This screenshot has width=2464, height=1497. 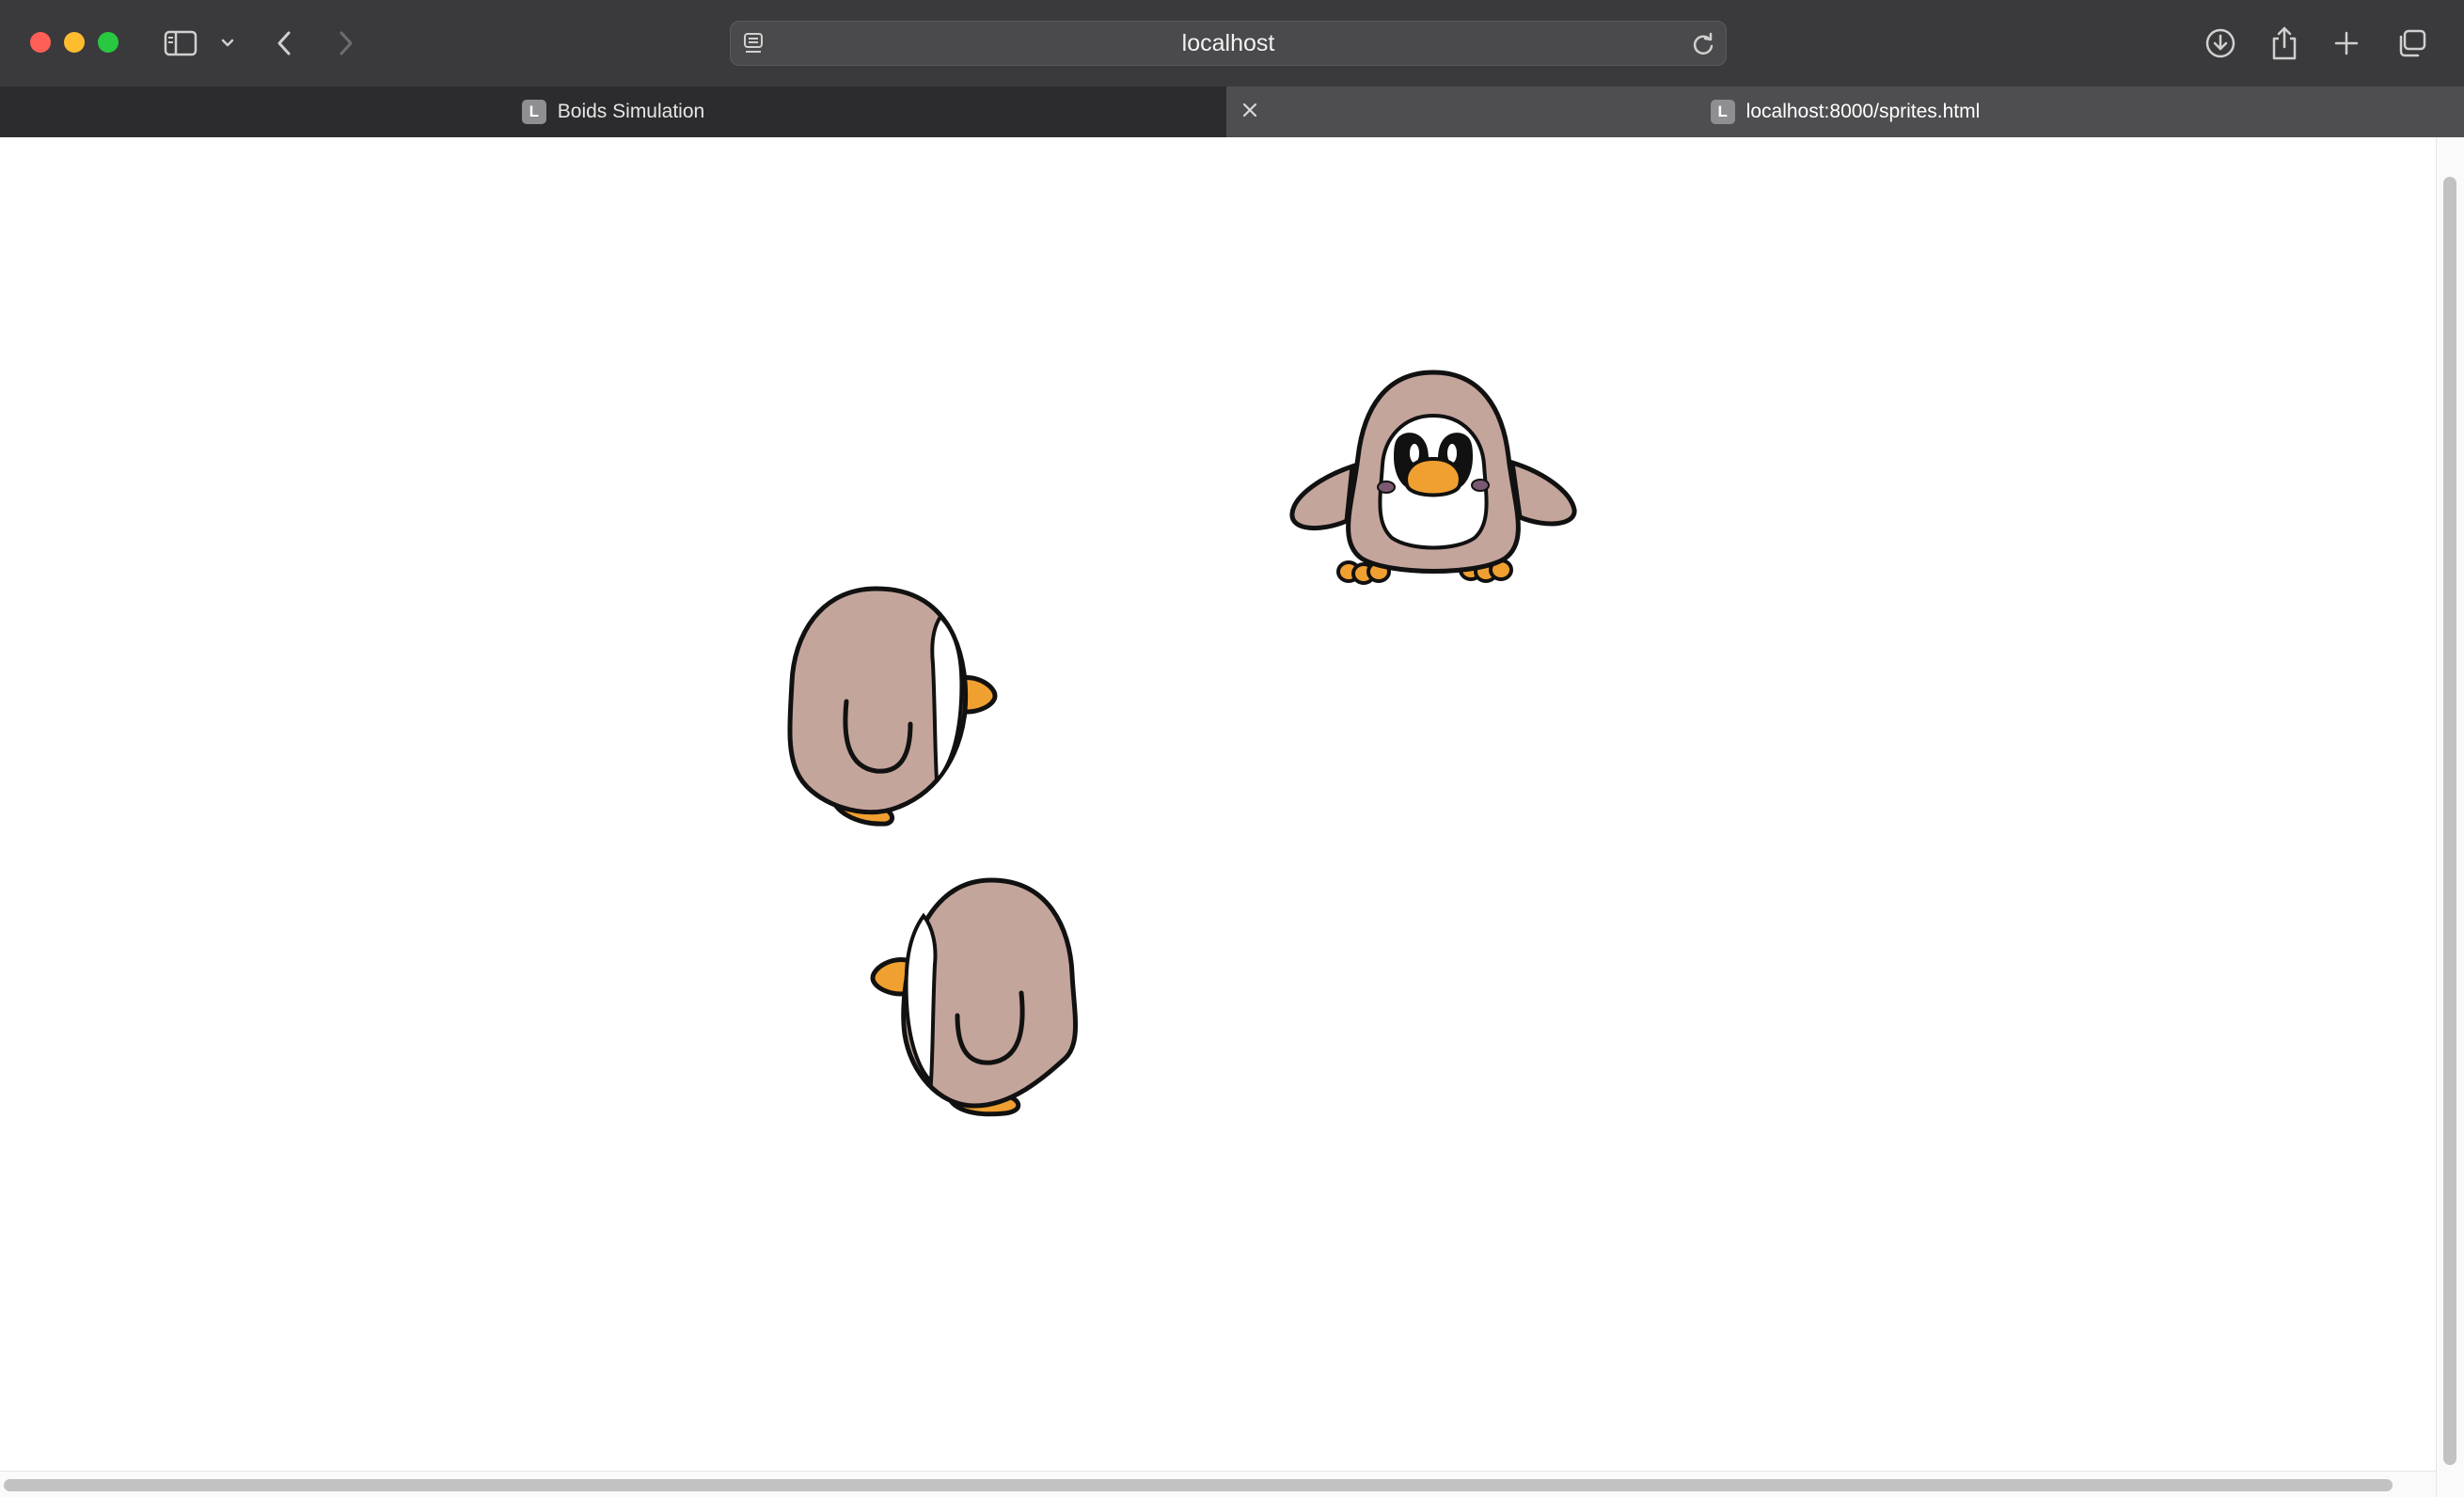 I want to click on chevron-left-icon, so click(x=285, y=43).